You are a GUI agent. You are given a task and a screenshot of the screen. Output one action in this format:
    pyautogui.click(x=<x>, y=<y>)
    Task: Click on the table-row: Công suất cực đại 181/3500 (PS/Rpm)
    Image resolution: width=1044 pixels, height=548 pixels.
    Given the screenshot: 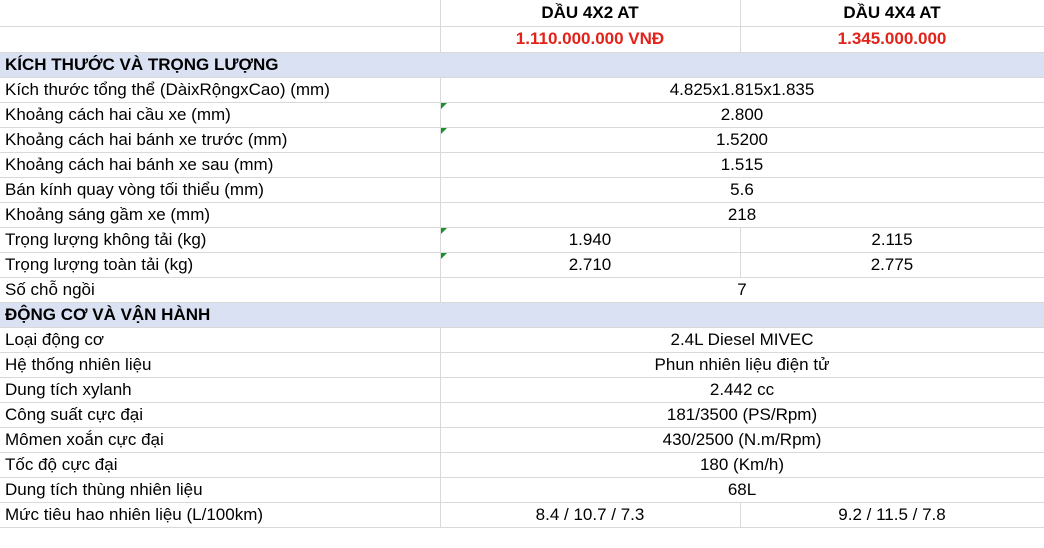 What is the action you would take?
    pyautogui.click(x=522, y=415)
    